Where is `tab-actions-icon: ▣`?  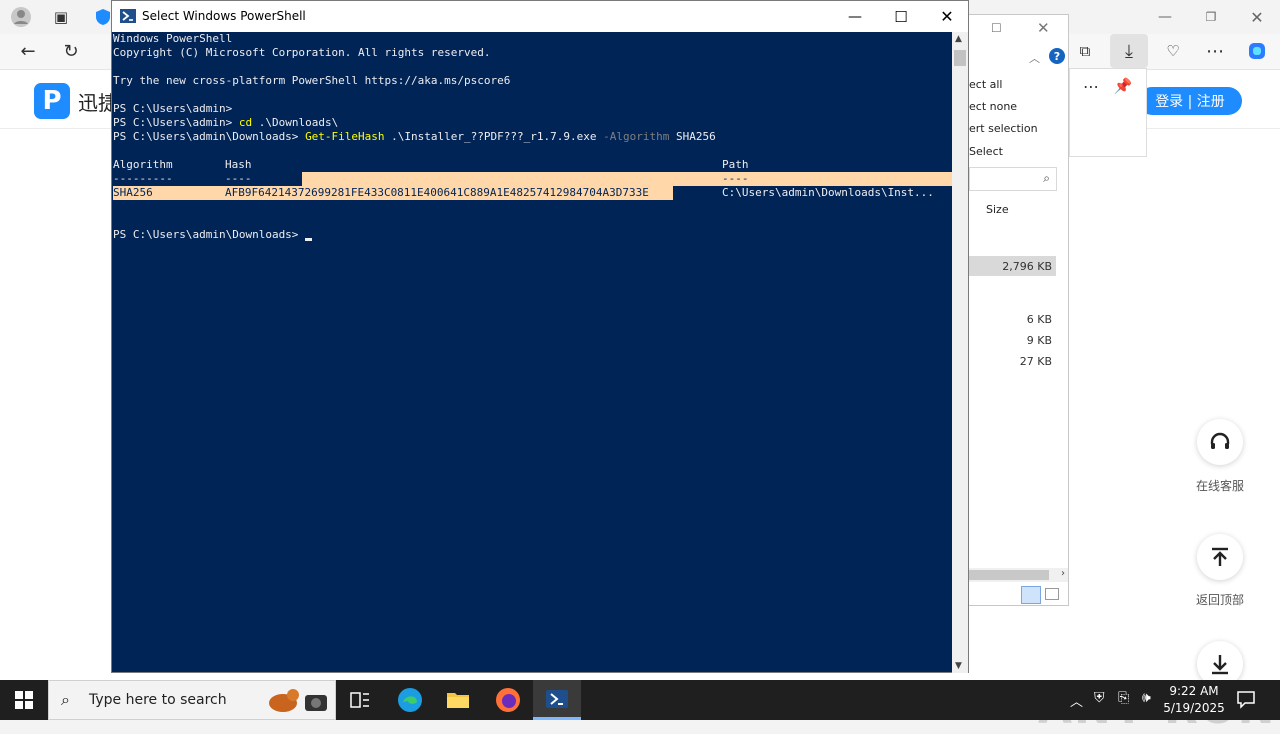 tab-actions-icon: ▣ is located at coordinates (61, 17).